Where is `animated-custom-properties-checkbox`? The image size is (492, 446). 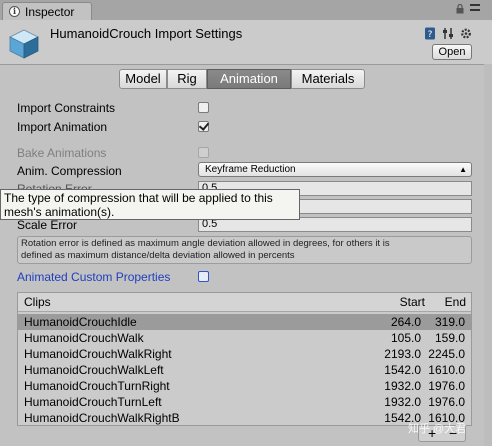
animated-custom-properties-checkbox is located at coordinates (203, 276).